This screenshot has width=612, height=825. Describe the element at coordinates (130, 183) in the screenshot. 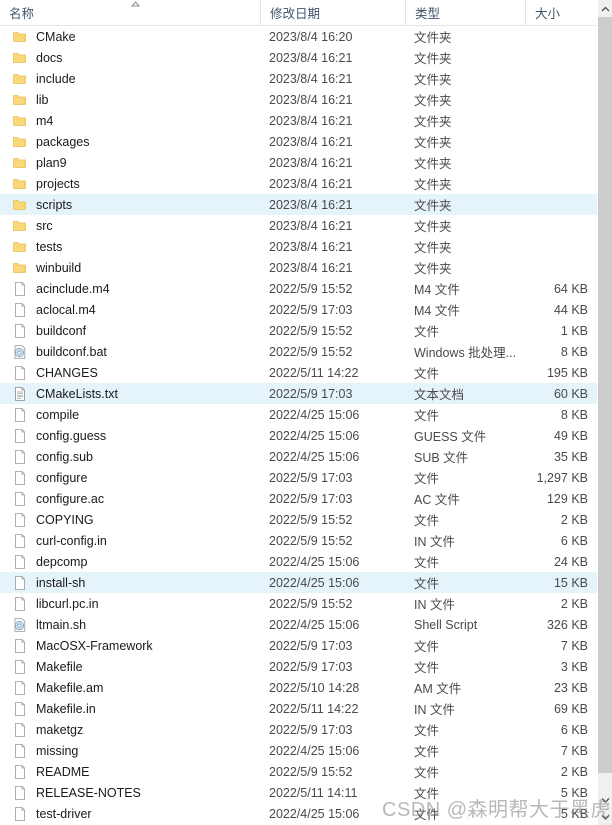

I see `file-name-cell: projects` at that location.